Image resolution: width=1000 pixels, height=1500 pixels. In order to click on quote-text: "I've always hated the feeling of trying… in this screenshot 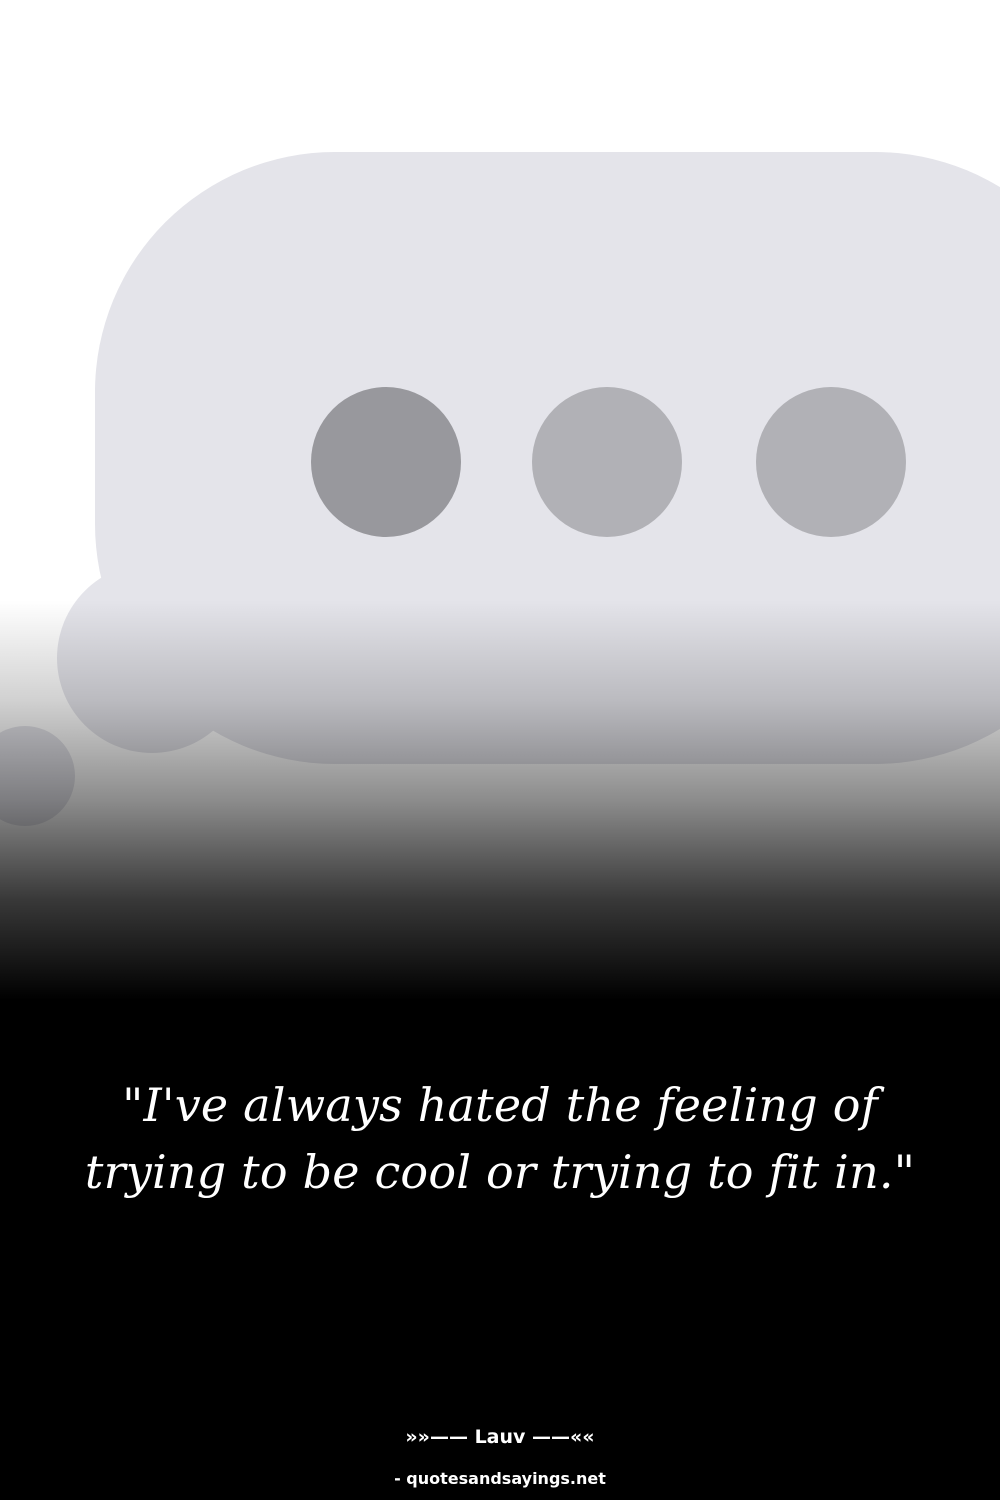, I will do `click(500, 1138)`.